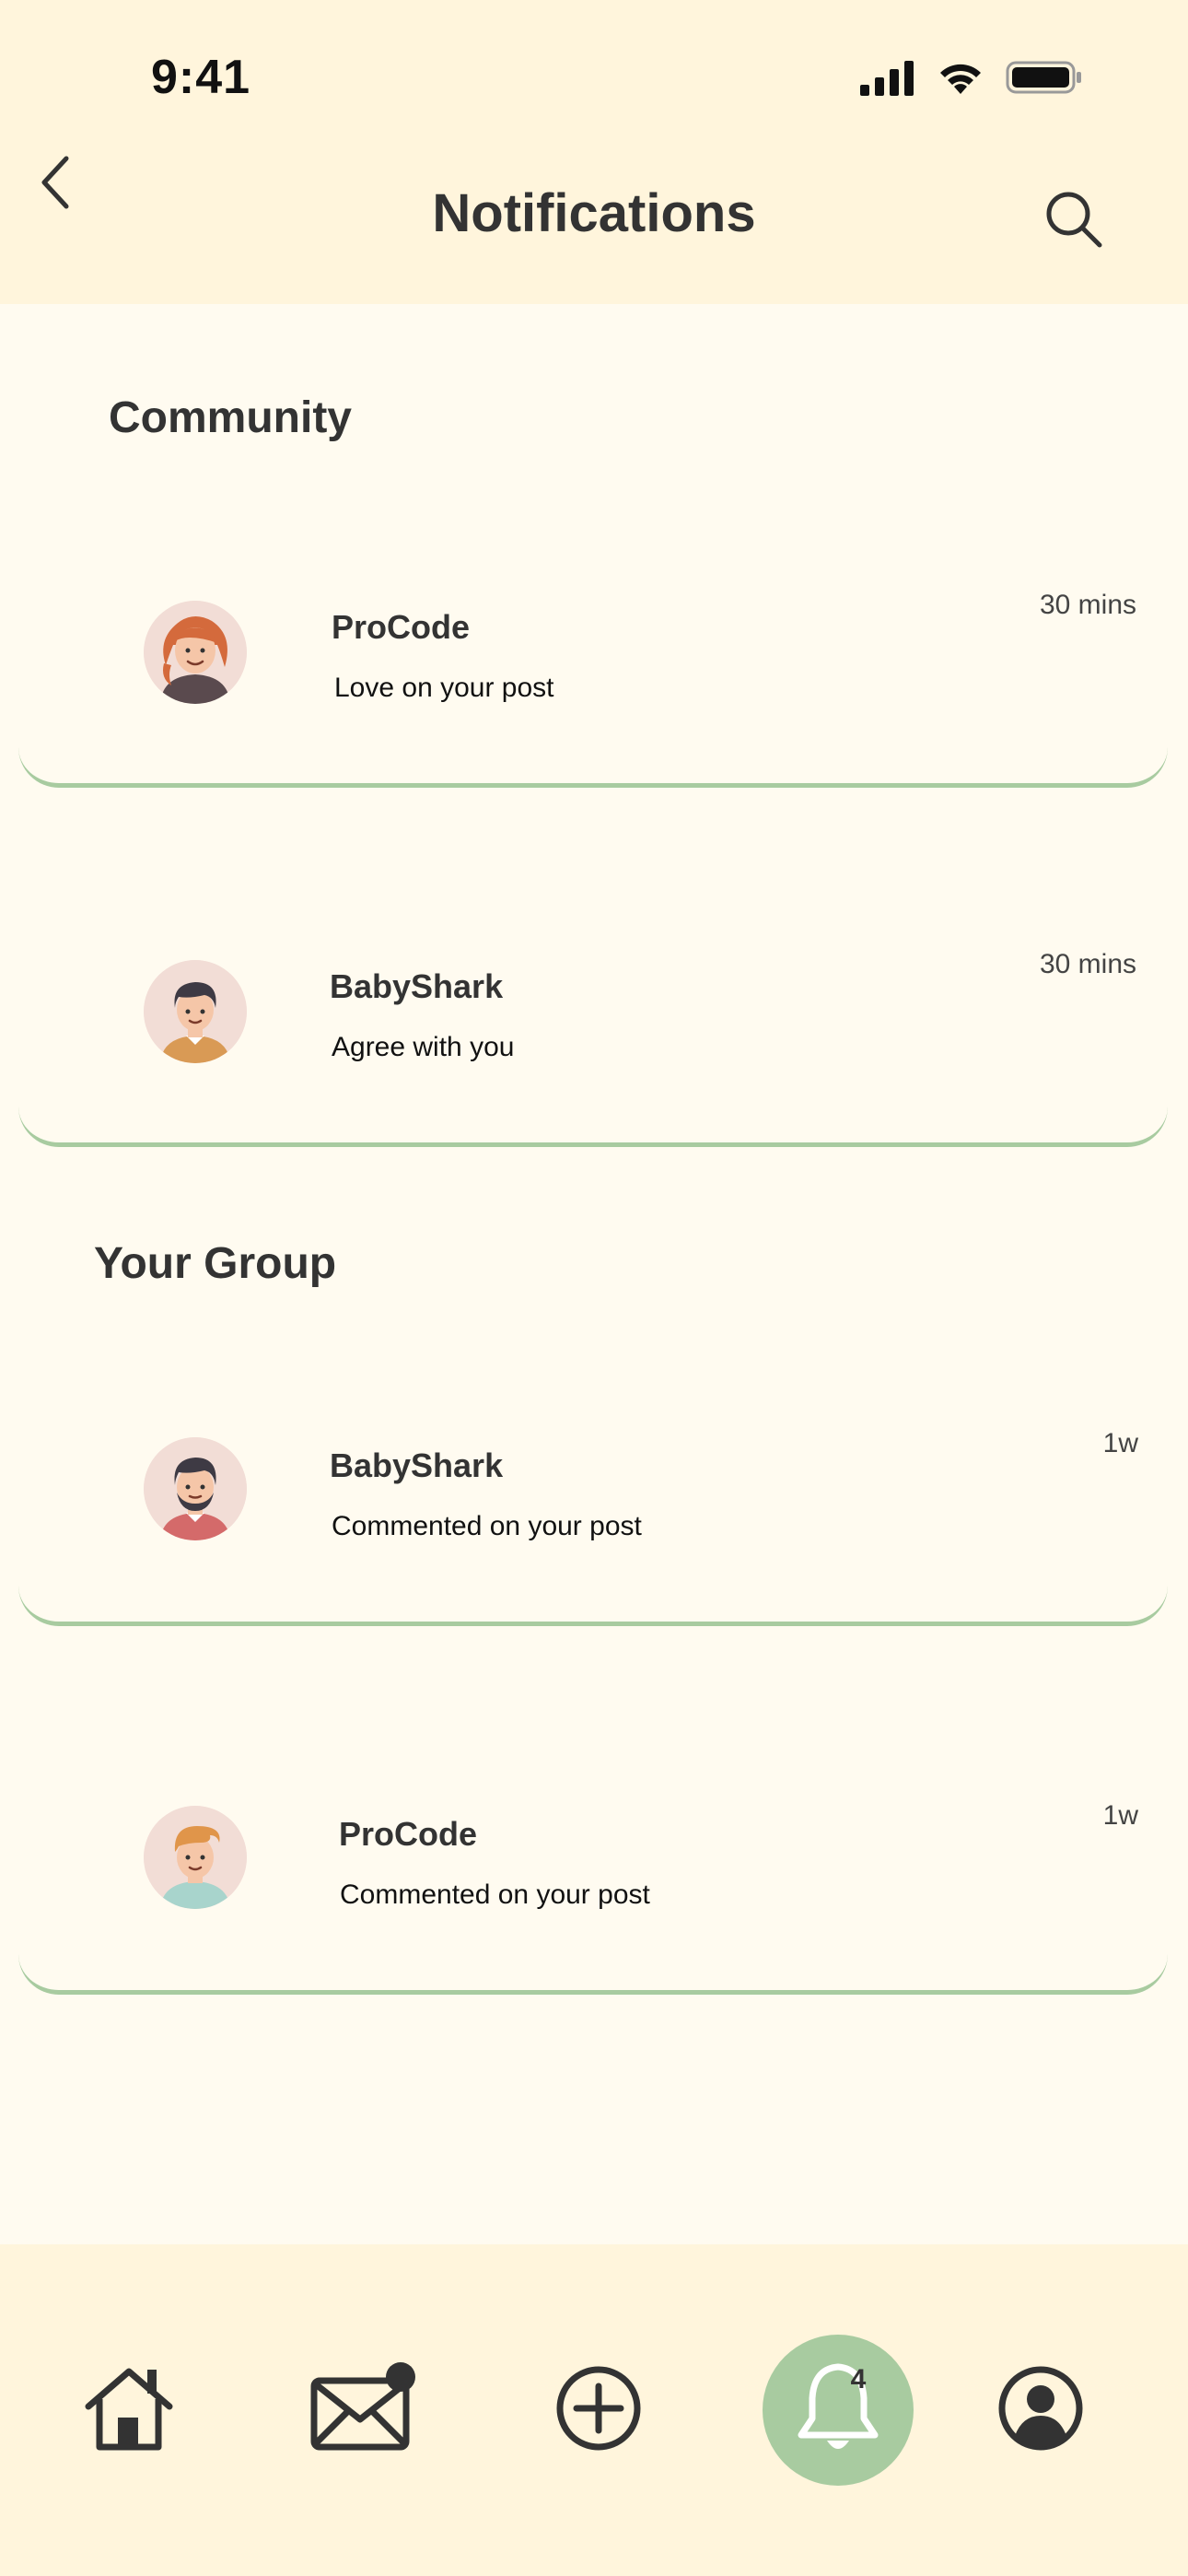 The image size is (1188, 2576). I want to click on notification-card: BabyShark Agree with you 30 mins, so click(593, 1011).